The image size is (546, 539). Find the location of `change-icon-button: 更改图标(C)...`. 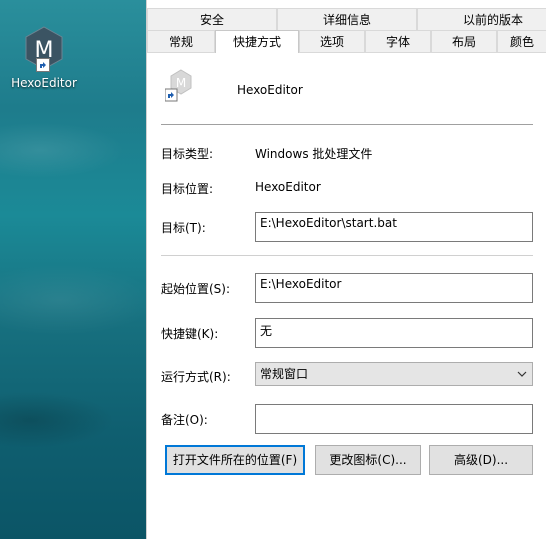

change-icon-button: 更改图标(C)... is located at coordinates (368, 460).